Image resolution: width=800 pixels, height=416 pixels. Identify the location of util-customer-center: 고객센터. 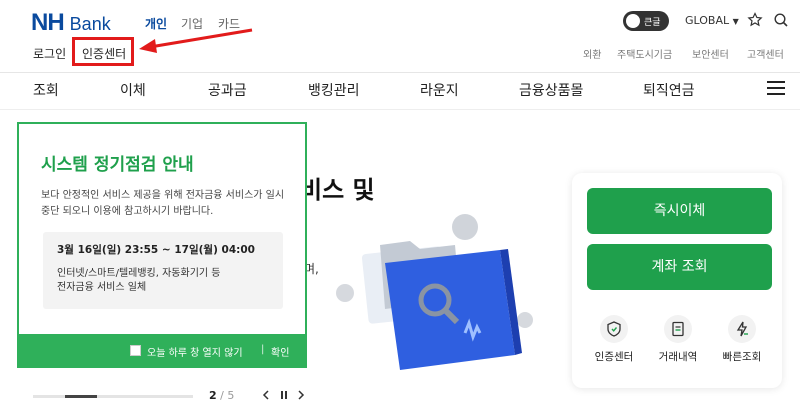
(765, 53).